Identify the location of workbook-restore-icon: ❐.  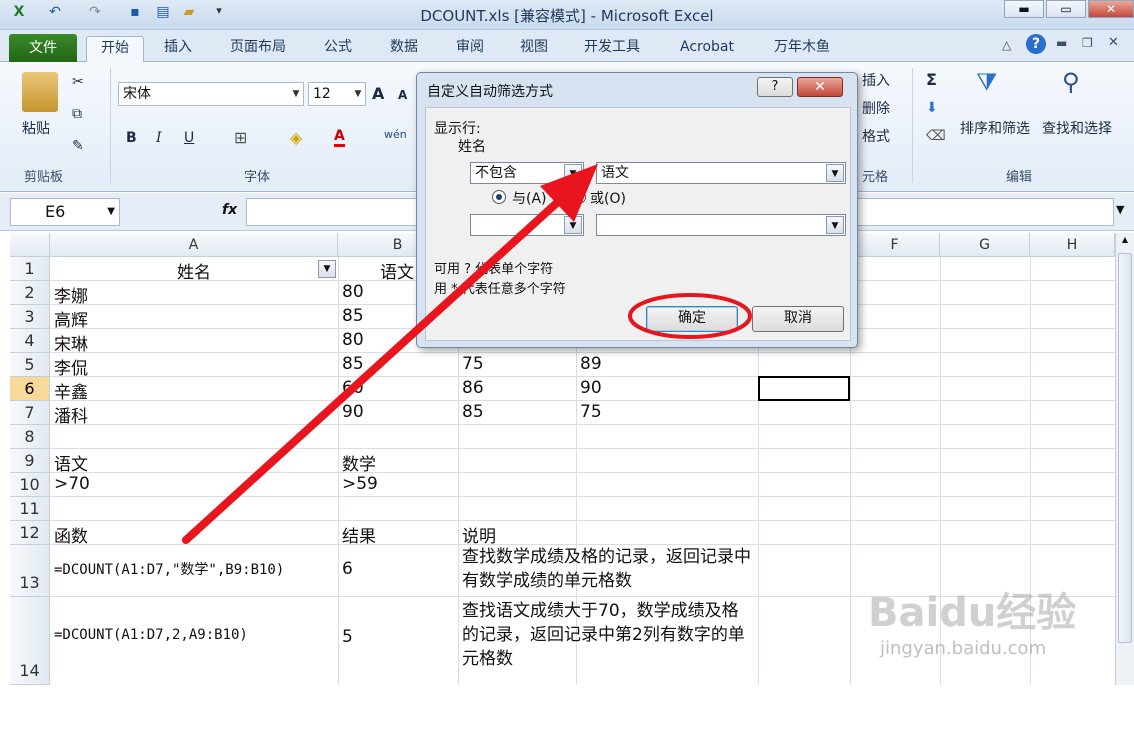
(1087, 43).